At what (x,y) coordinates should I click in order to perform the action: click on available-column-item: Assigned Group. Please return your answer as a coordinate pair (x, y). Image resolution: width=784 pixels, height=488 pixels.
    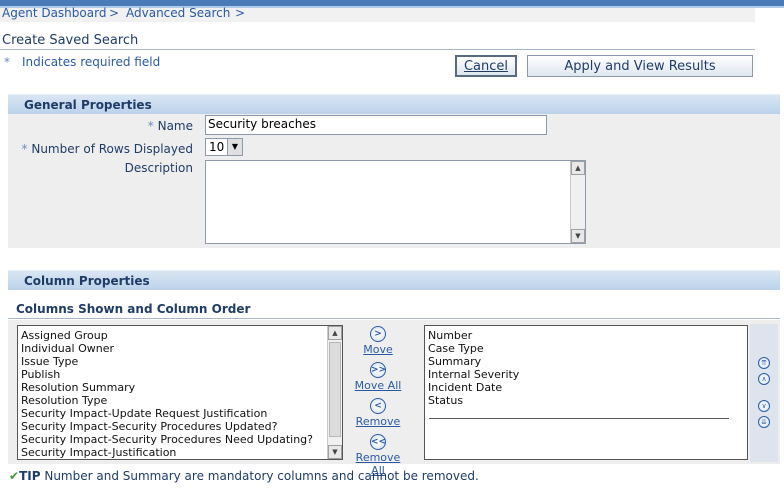
    Looking at the image, I should click on (180, 335).